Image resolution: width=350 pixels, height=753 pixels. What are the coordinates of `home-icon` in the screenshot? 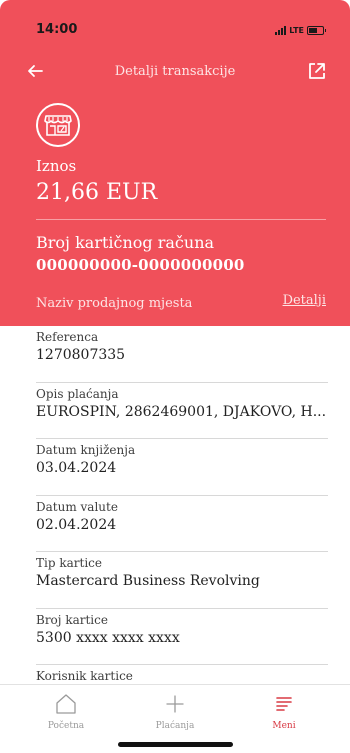 It's located at (66, 704).